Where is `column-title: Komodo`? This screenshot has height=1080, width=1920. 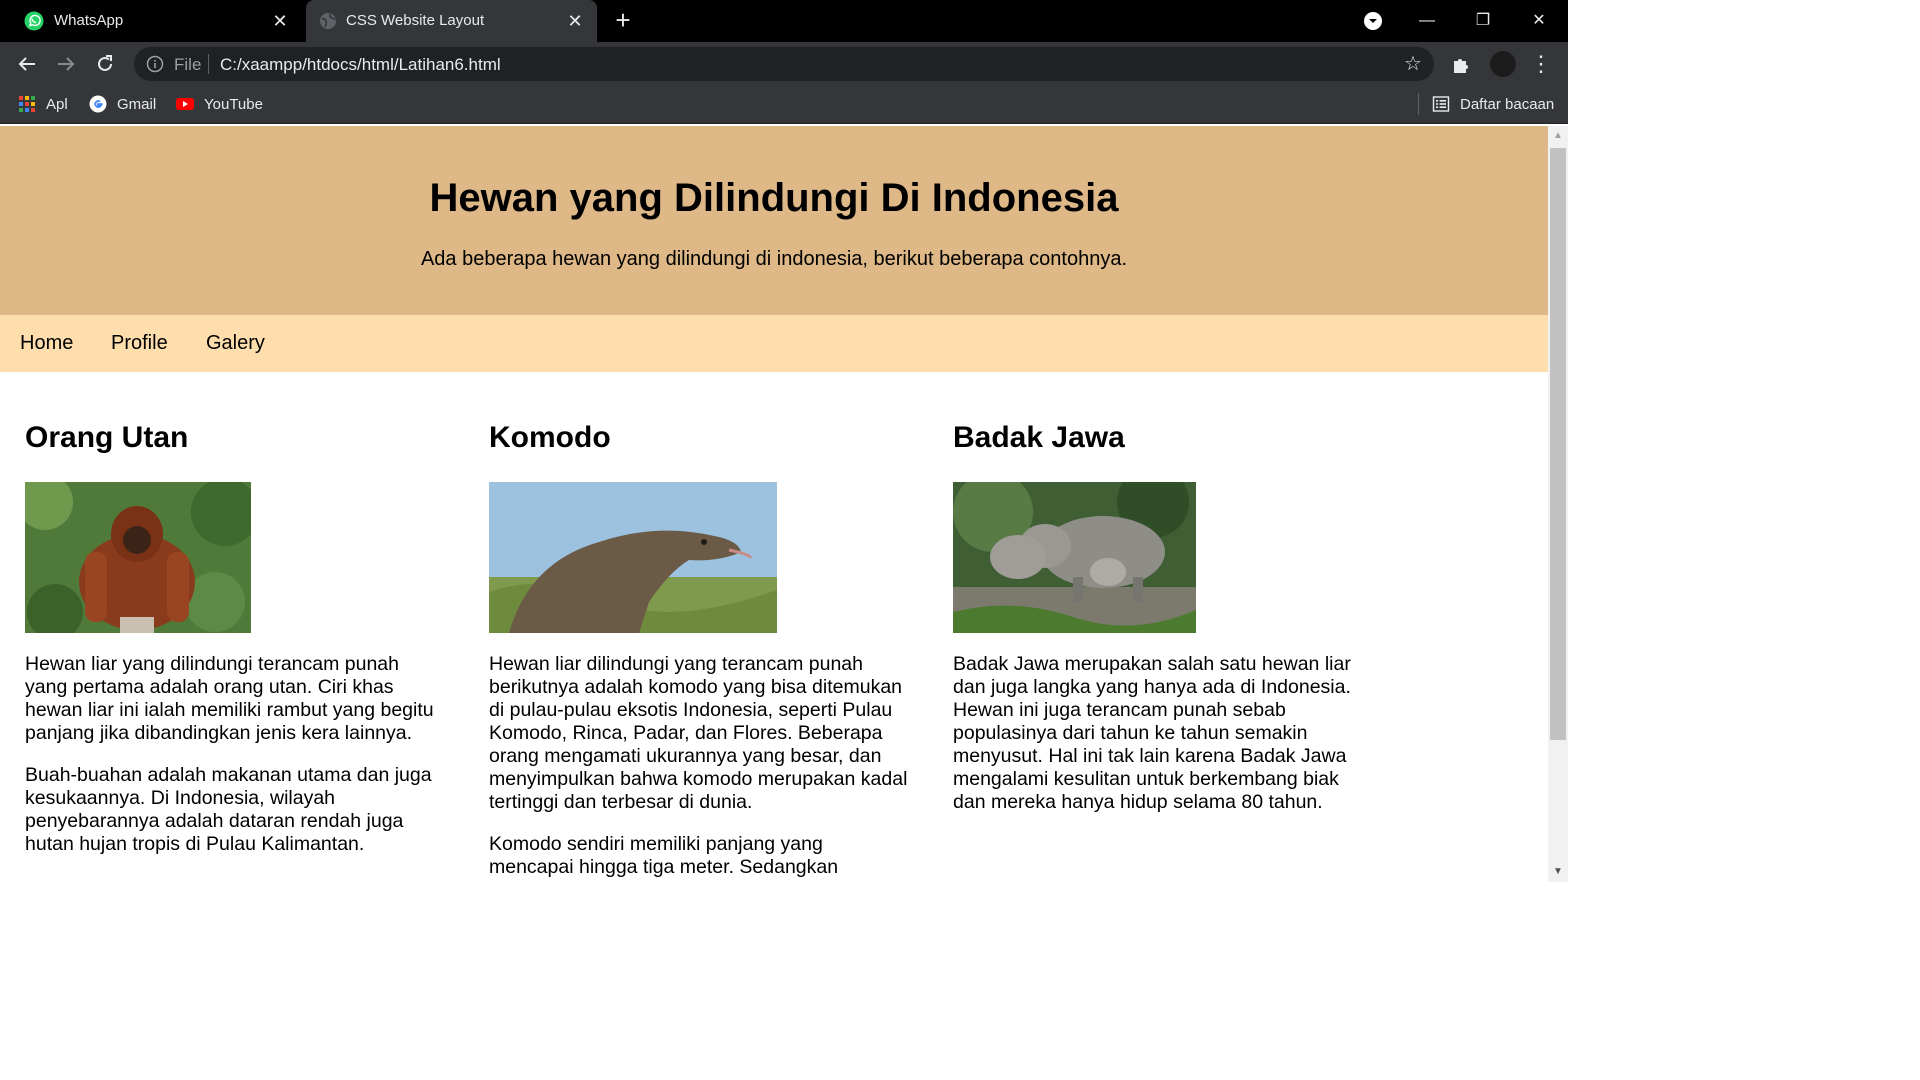
column-title: Komodo is located at coordinates (550, 437).